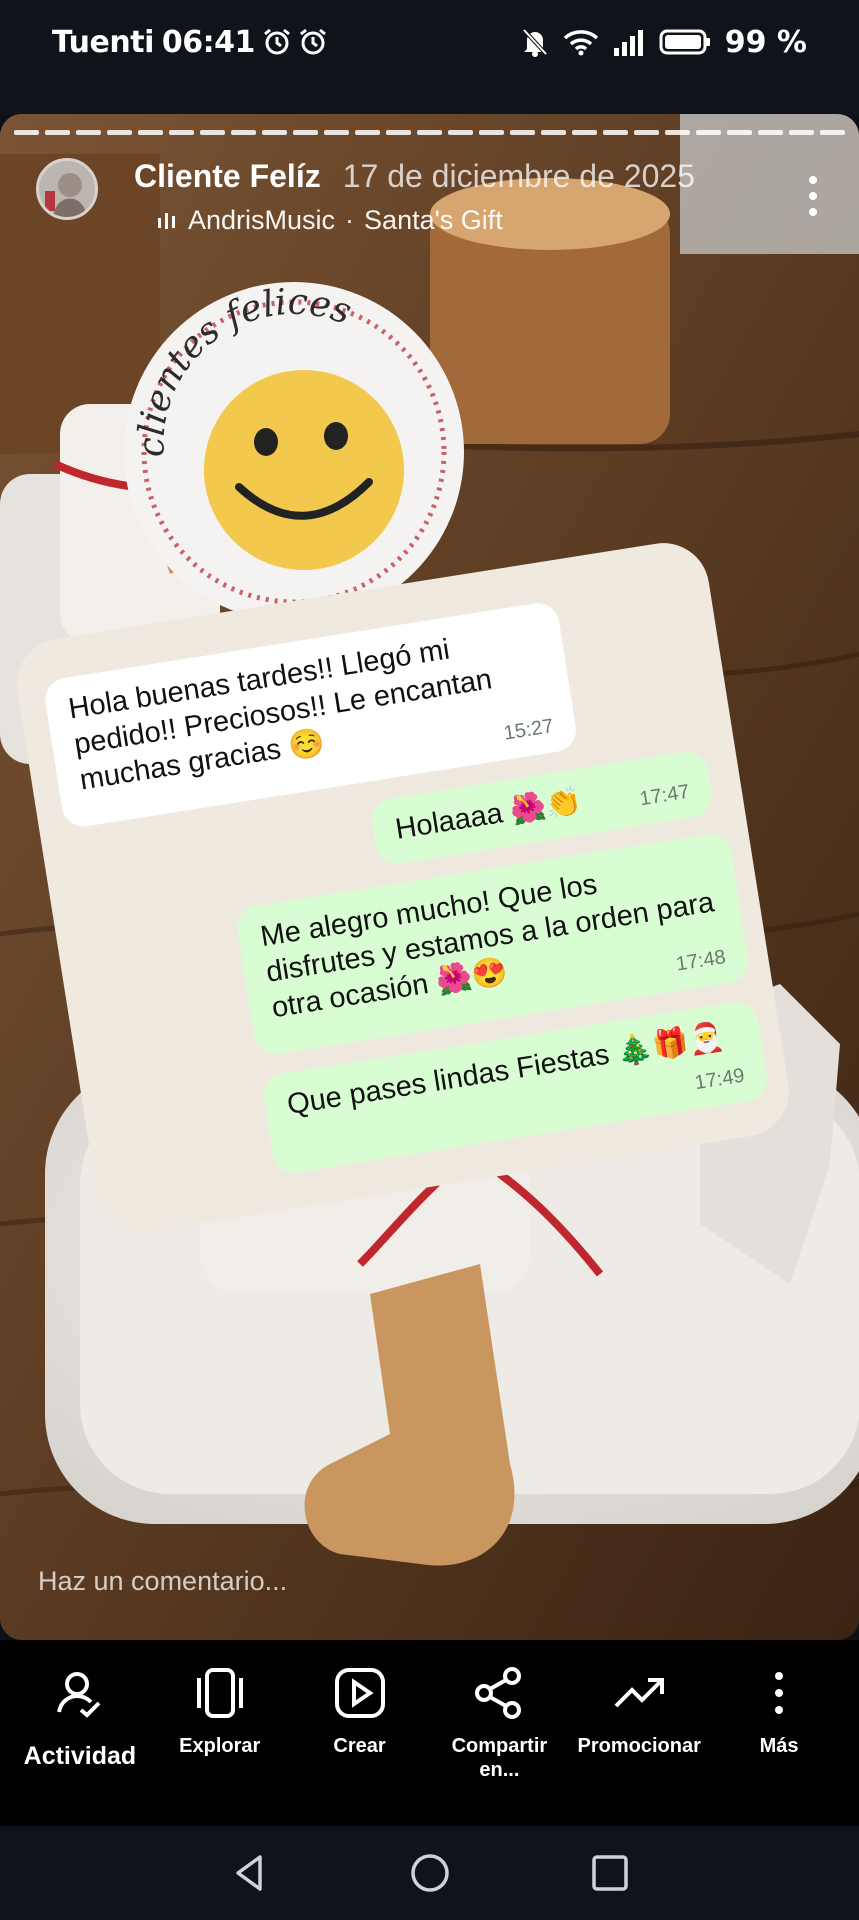  What do you see at coordinates (250, 1873) in the screenshot?
I see `back-icon` at bounding box center [250, 1873].